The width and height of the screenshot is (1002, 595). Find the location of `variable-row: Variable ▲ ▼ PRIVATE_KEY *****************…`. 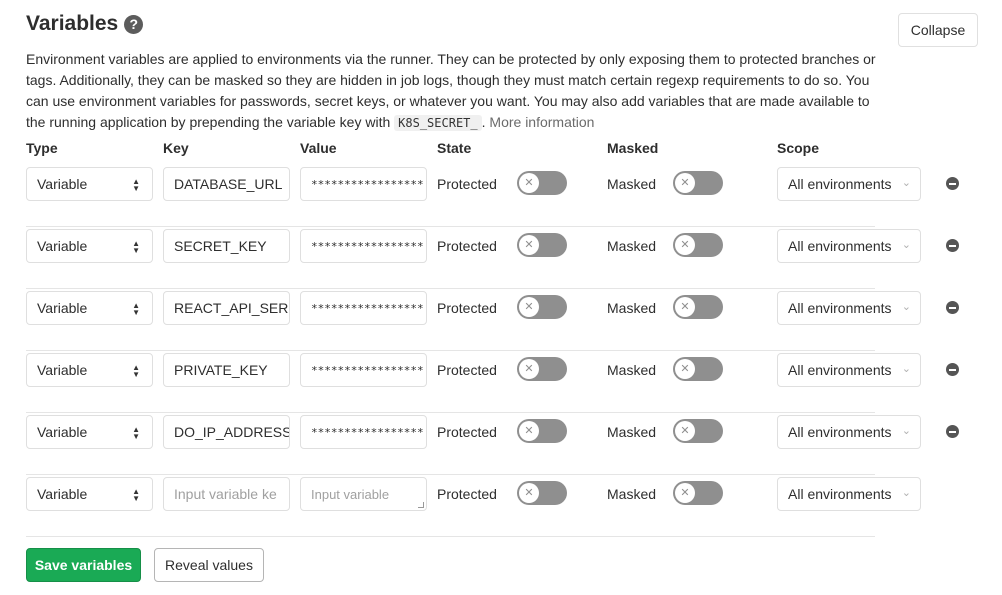

variable-row: Variable ▲ ▼ PRIVATE_KEY *****************… is located at coordinates (492, 382).